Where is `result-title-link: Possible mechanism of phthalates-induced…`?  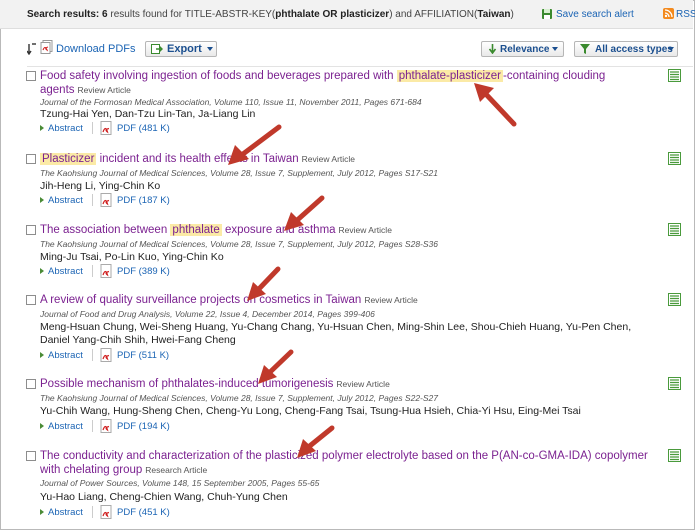
result-title-link: Possible mechanism of phthalates-induced… is located at coordinates (186, 384).